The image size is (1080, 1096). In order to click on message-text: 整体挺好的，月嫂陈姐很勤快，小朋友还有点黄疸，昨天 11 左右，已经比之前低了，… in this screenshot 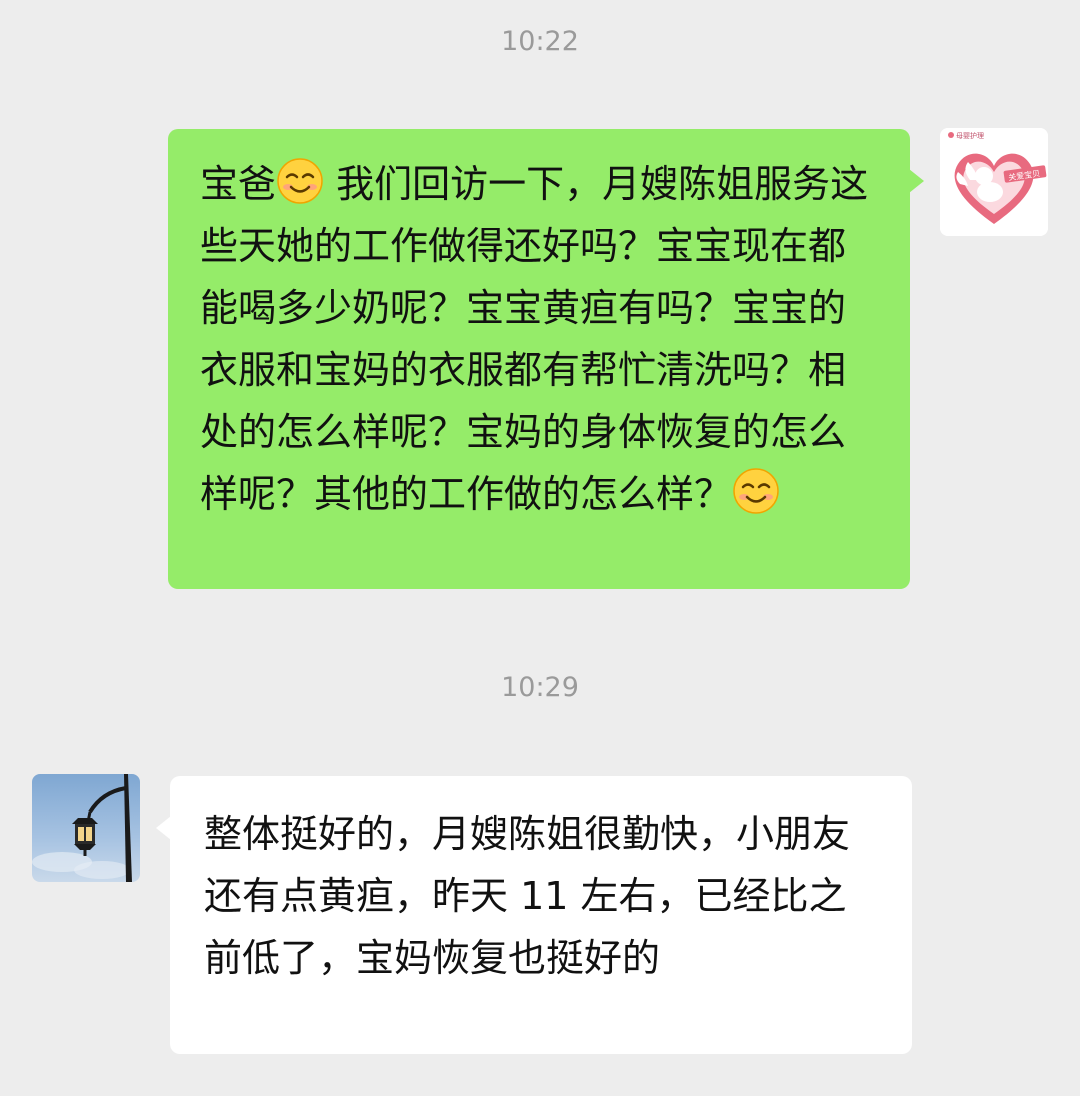, I will do `click(527, 896)`.